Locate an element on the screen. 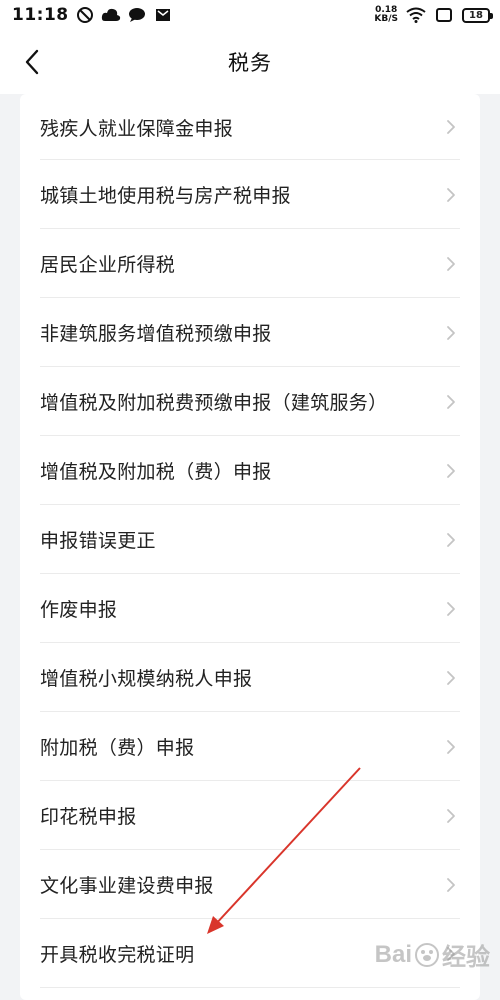 This screenshot has width=500, height=1000. nav-bar: 税务 is located at coordinates (250, 62).